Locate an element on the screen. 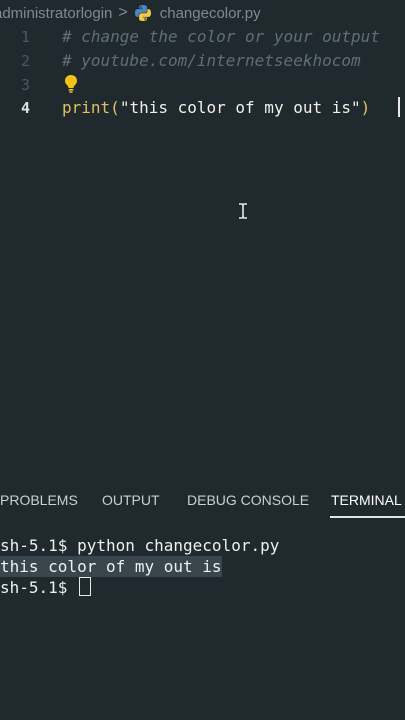 The width and height of the screenshot is (405, 720). breadcrumb-folder: administratorlogin is located at coordinates (56, 13).